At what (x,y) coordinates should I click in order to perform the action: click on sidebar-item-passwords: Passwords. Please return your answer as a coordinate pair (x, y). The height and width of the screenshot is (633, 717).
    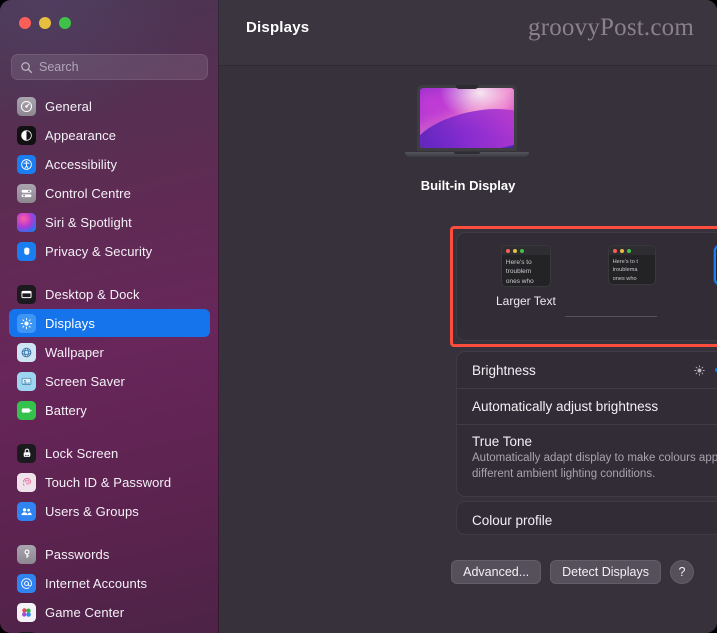
    Looking at the image, I should click on (109, 554).